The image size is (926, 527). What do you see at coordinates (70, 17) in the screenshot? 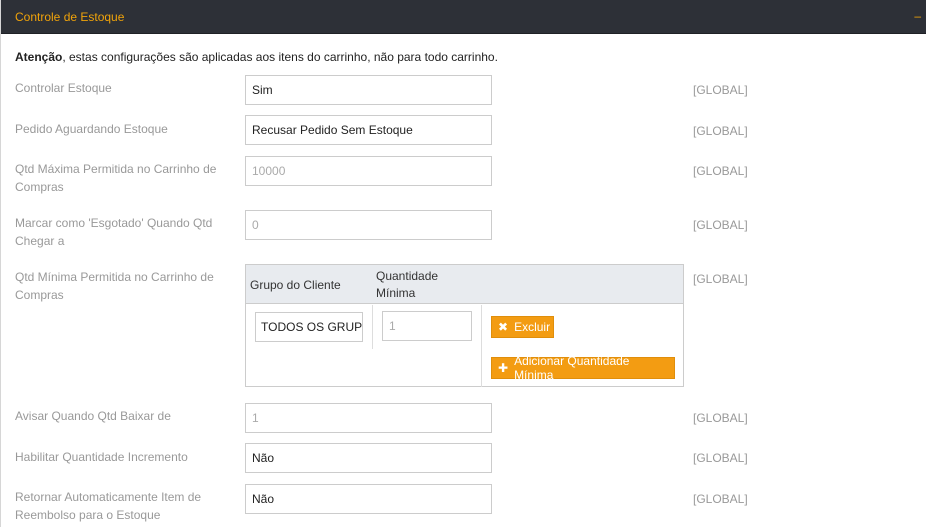
I see `panel-title: Controle de Estoque` at bounding box center [70, 17].